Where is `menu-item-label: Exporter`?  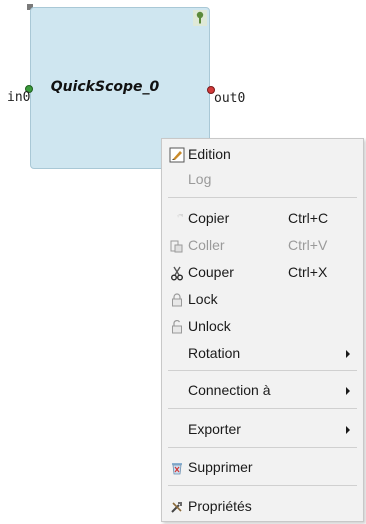
menu-item-label: Exporter is located at coordinates (214, 429).